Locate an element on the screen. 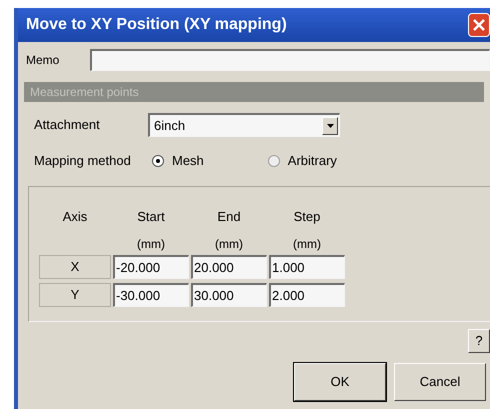 Image resolution: width=490 pixels, height=409 pixels. memo-field is located at coordinates (290, 60).